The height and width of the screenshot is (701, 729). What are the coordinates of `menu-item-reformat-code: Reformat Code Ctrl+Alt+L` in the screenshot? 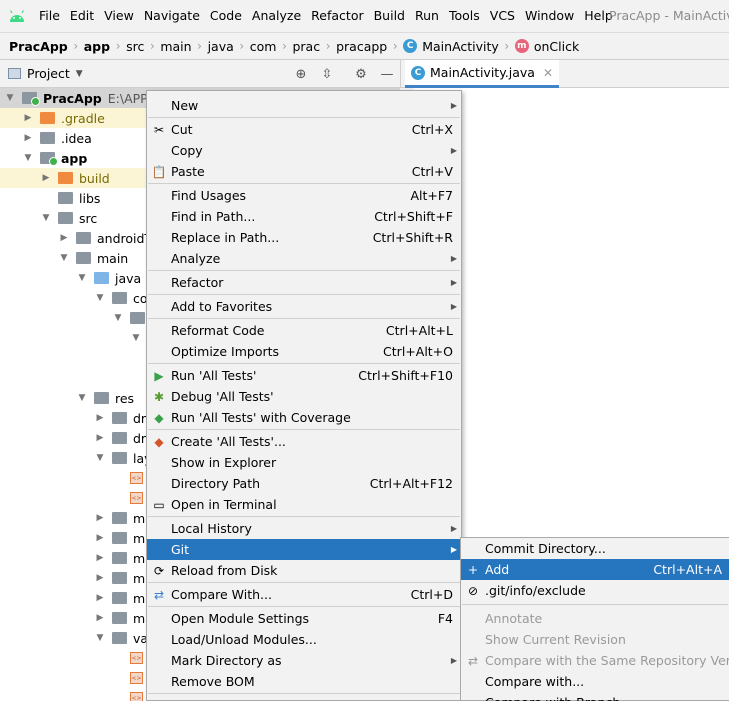 It's located at (304, 330).